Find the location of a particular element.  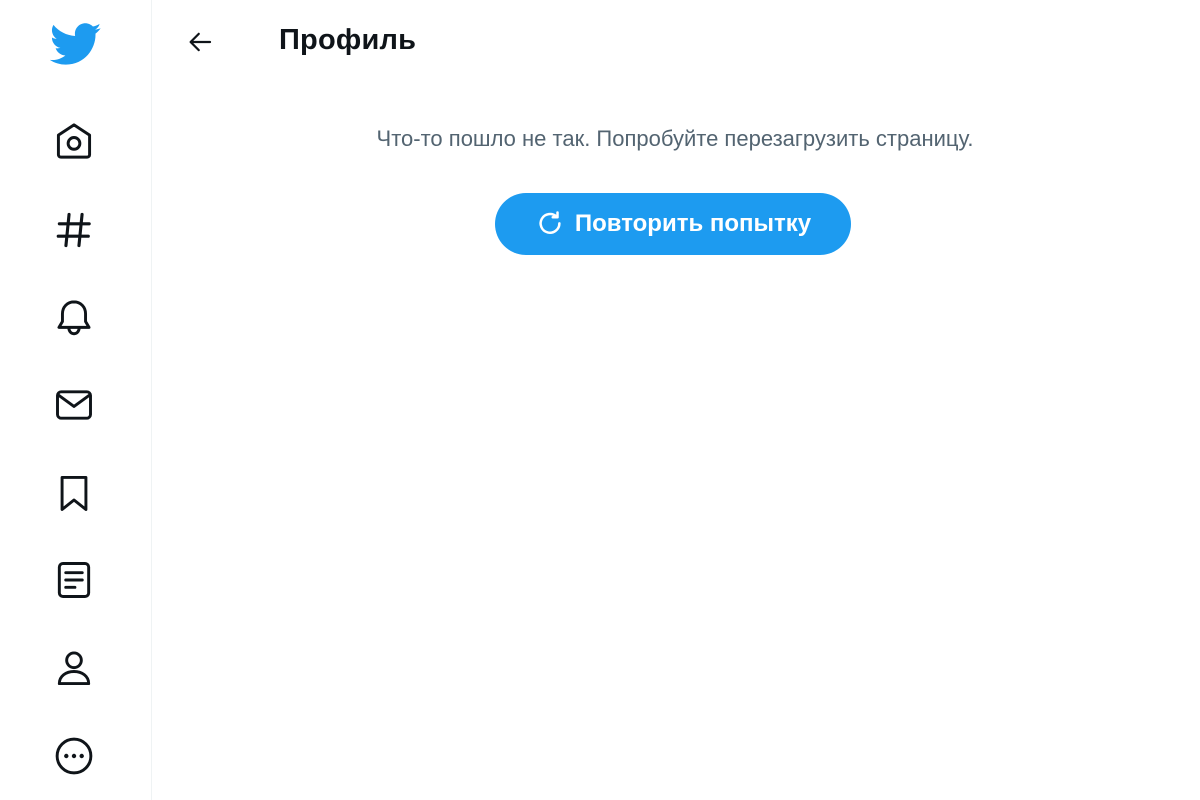

sidebar-item-messages is located at coordinates (74, 405).